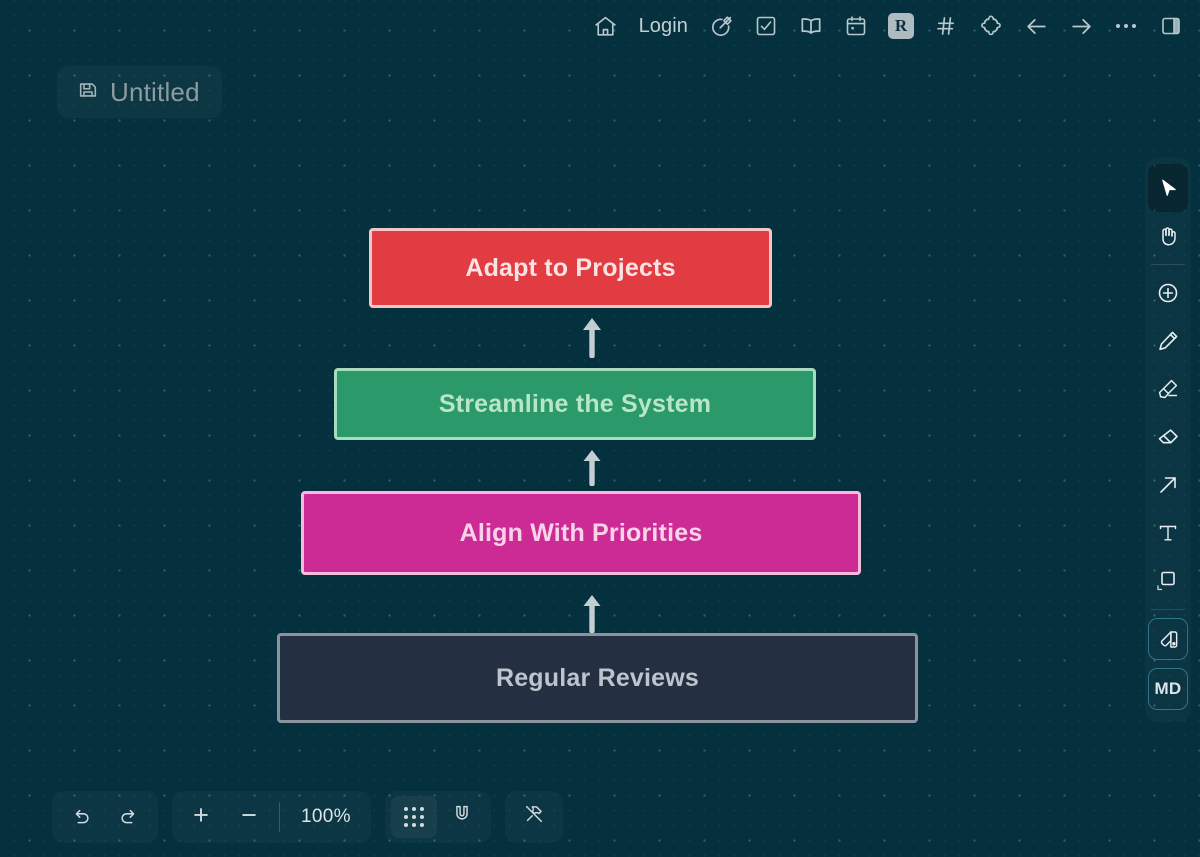 The height and width of the screenshot is (857, 1200). What do you see at coordinates (1168, 341) in the screenshot?
I see `pen-tool` at bounding box center [1168, 341].